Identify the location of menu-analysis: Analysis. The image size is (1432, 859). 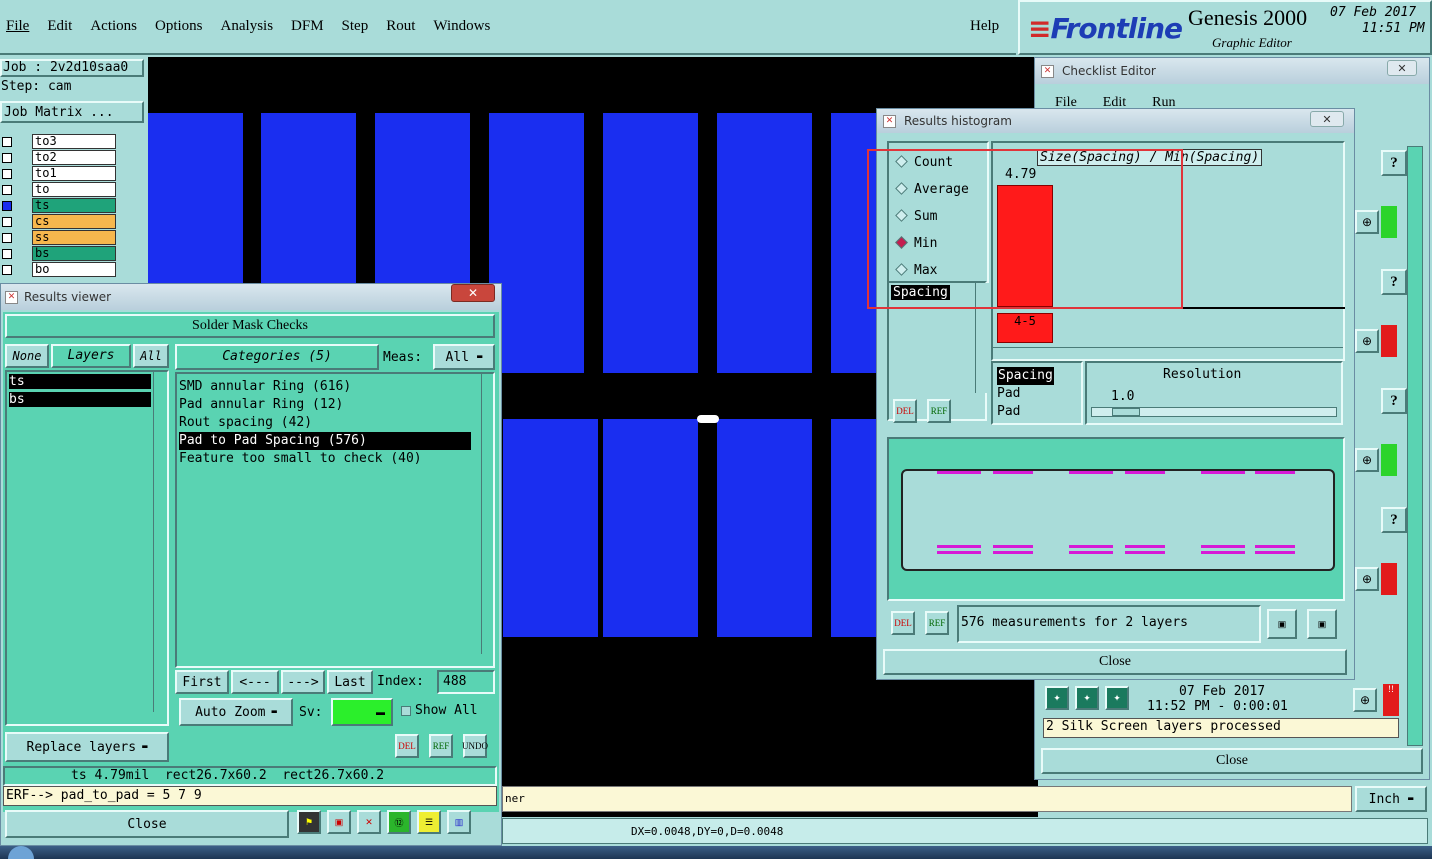
(247, 26).